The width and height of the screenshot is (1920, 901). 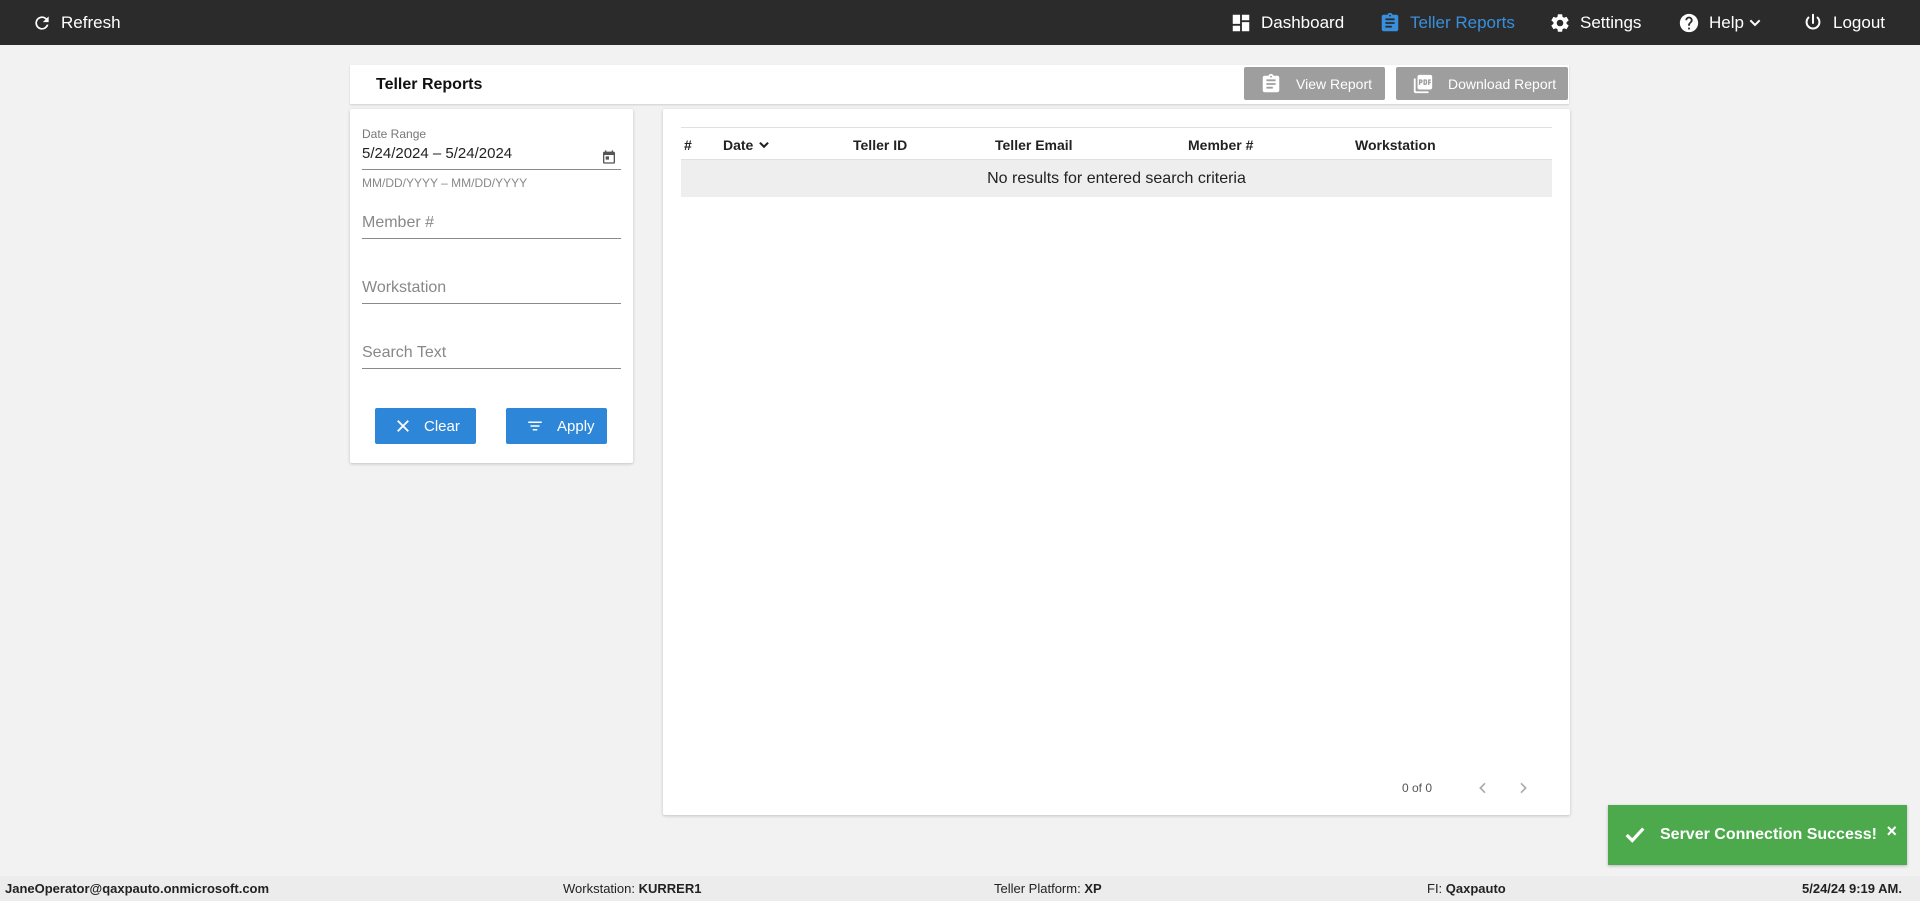 I want to click on dashboard-icon, so click(x=1241, y=22).